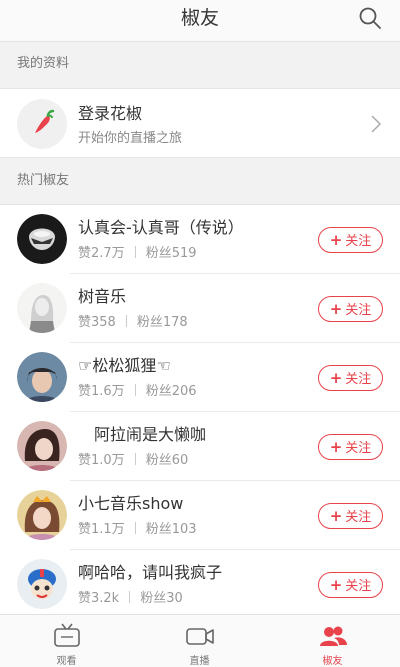  I want to click on bottom-tab-bar: 观看 直播 椒友, so click(200, 640).